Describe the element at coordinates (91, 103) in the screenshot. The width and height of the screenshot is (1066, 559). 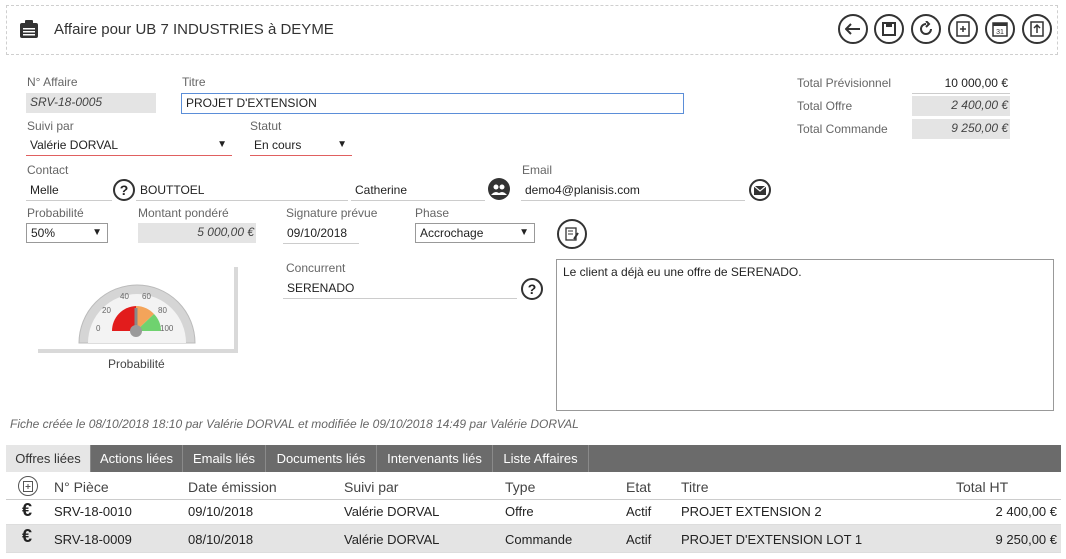
I see `numero-field: SRV-18-0005` at that location.